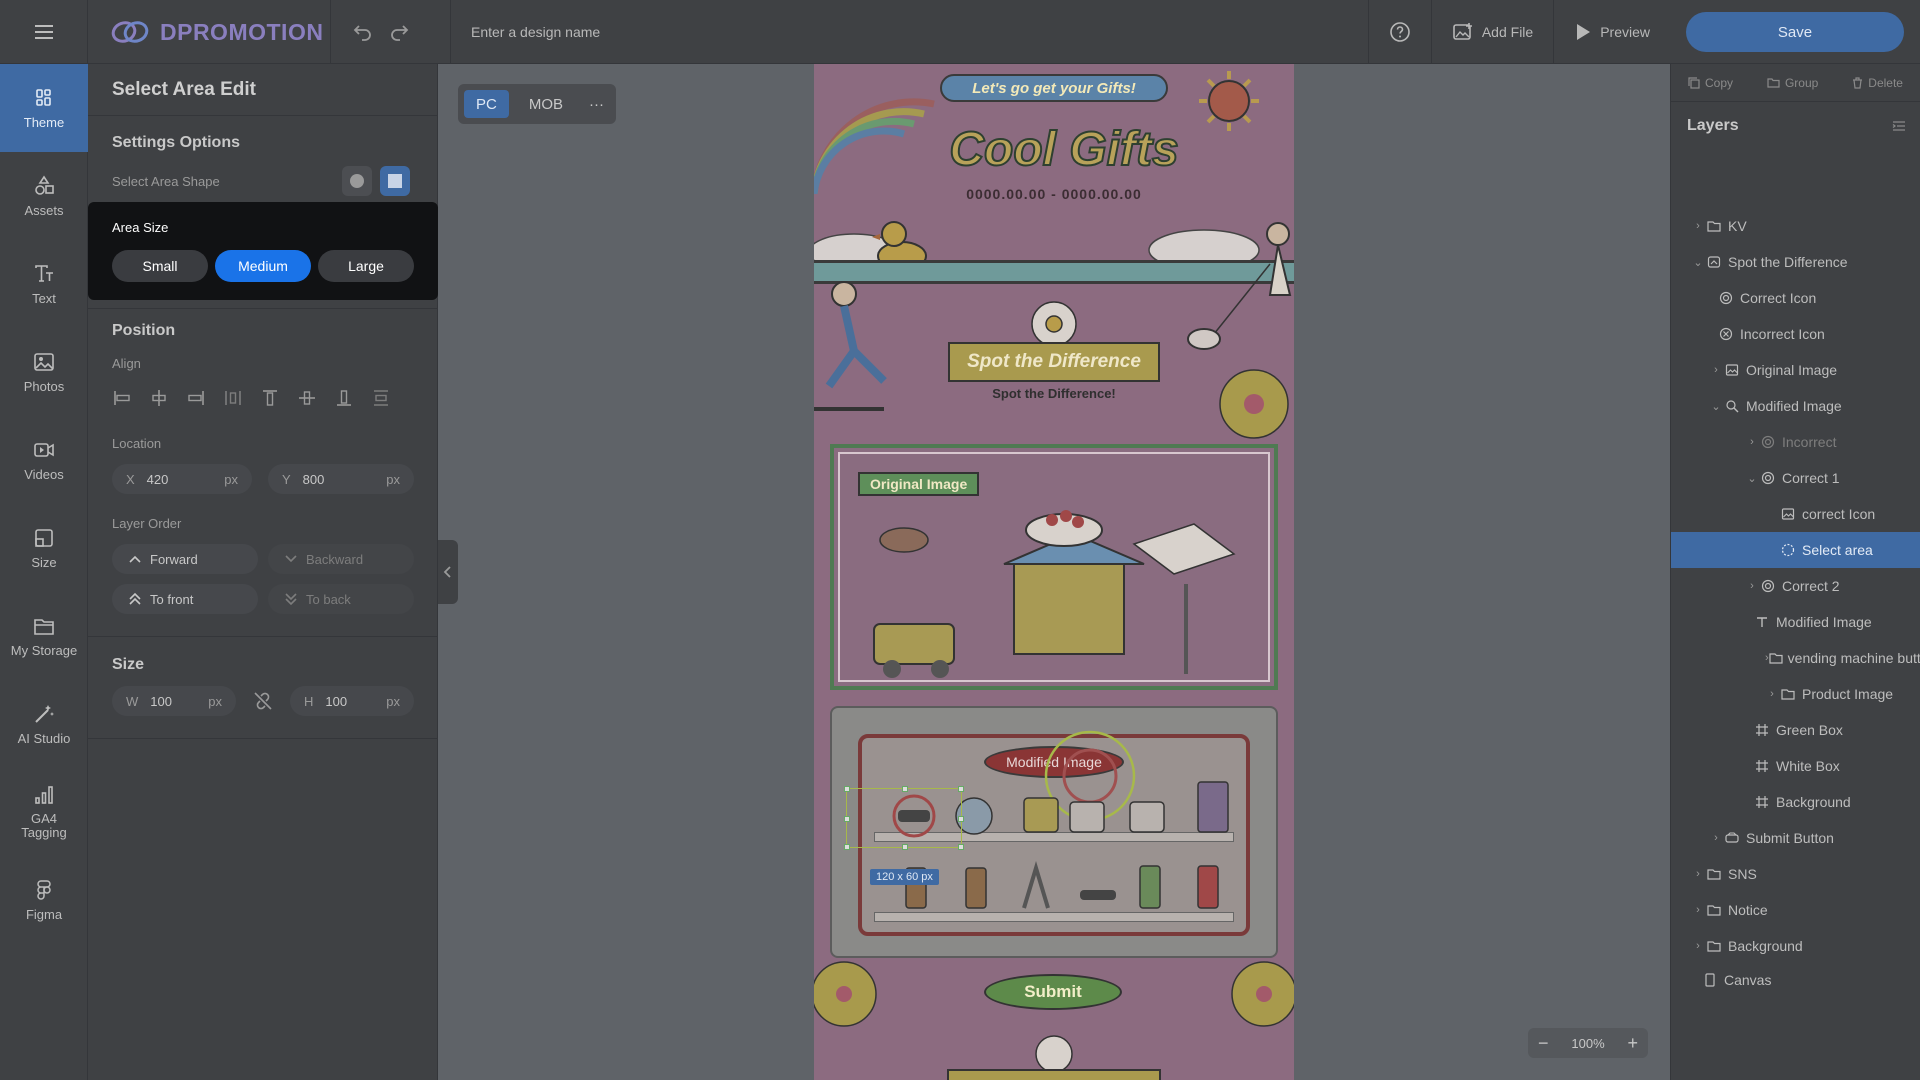 The width and height of the screenshot is (1920, 1080). I want to click on x-circle-icon, so click(1726, 334).